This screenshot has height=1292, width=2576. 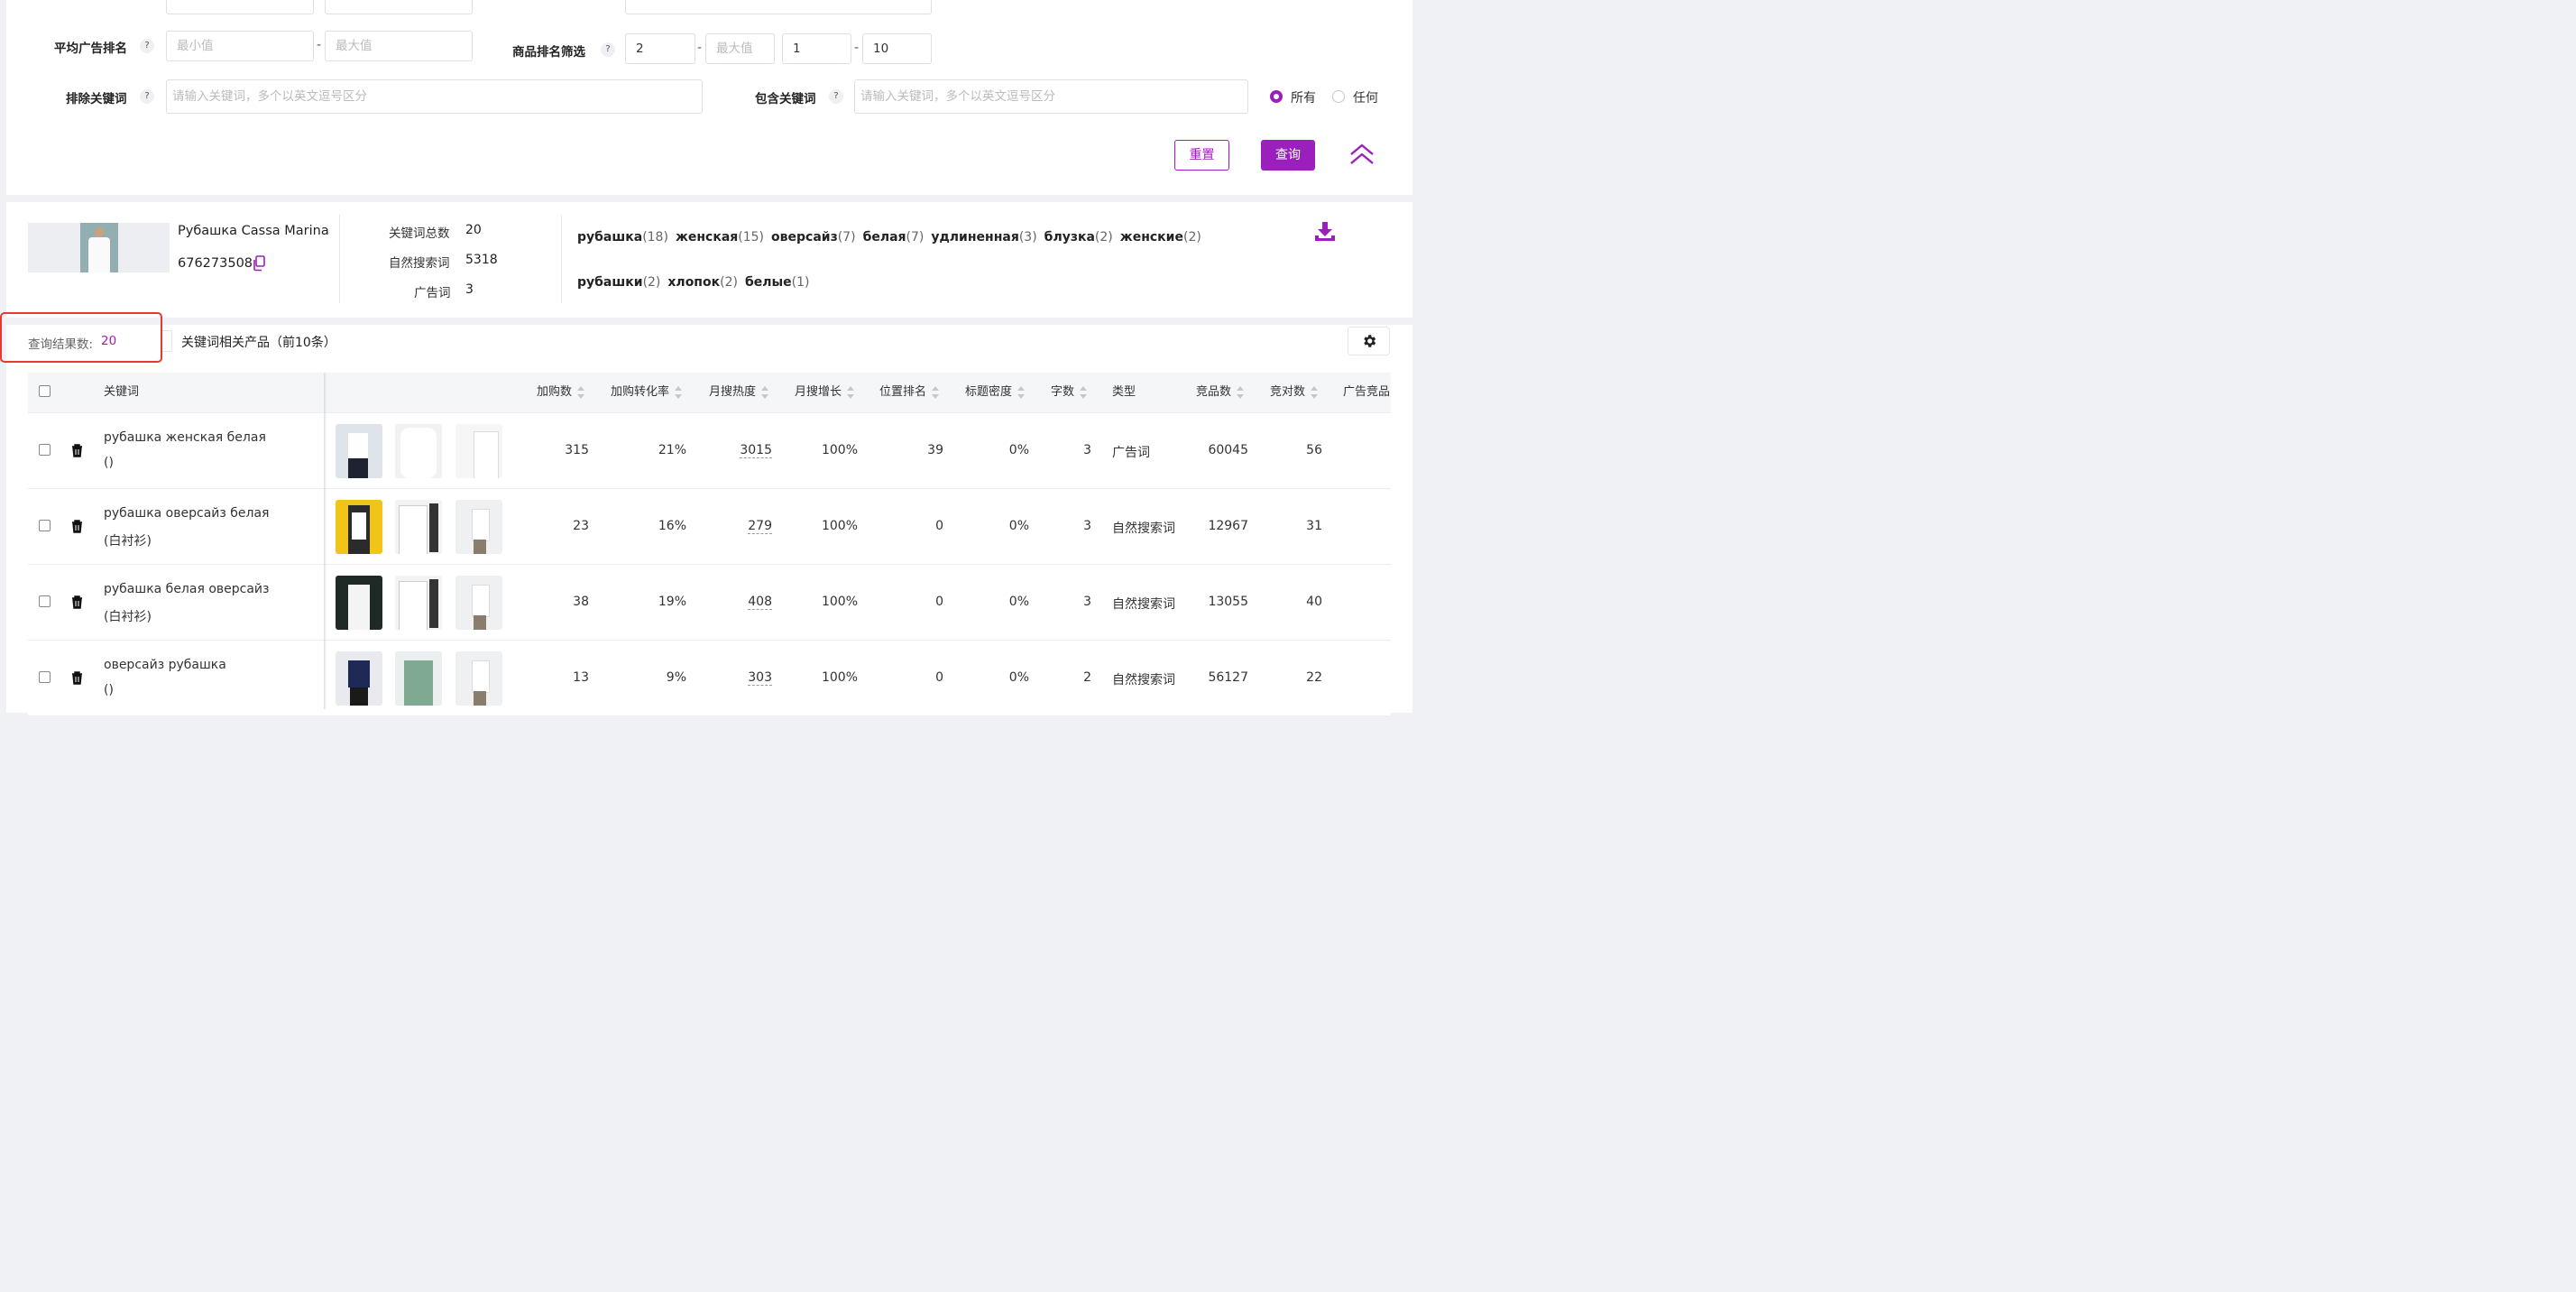 I want to click on keyword-chip: женская(15), so click(x=720, y=237).